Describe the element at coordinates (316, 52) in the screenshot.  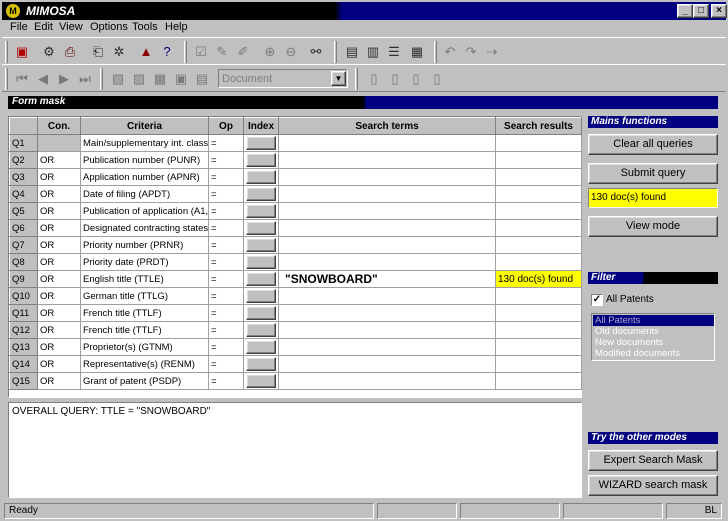
I see `binoculars-icon: ⚯` at that location.